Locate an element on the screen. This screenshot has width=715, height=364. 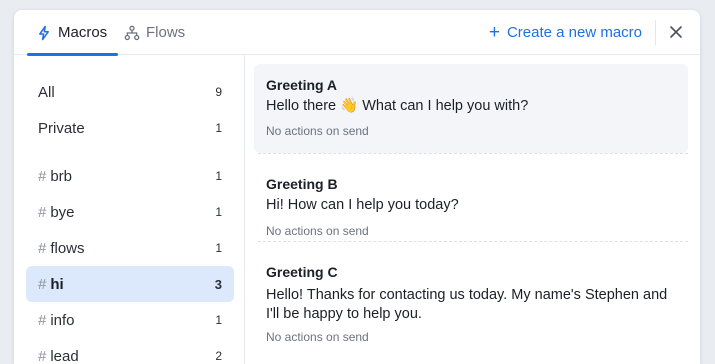
sidebar-item-count: 9 is located at coordinates (218, 92).